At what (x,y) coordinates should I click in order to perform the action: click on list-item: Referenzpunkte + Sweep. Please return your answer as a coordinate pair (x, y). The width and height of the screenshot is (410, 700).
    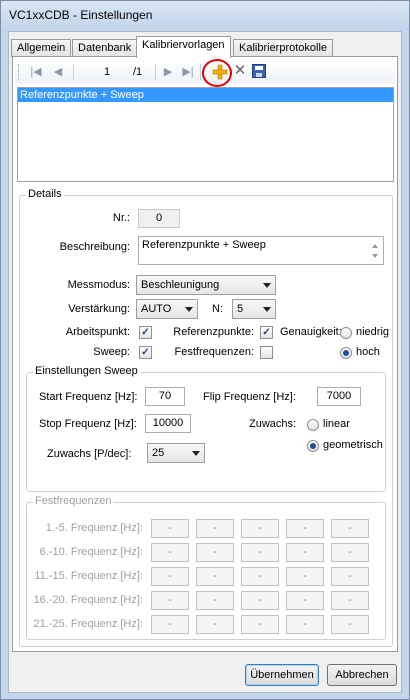
    Looking at the image, I should click on (205, 95).